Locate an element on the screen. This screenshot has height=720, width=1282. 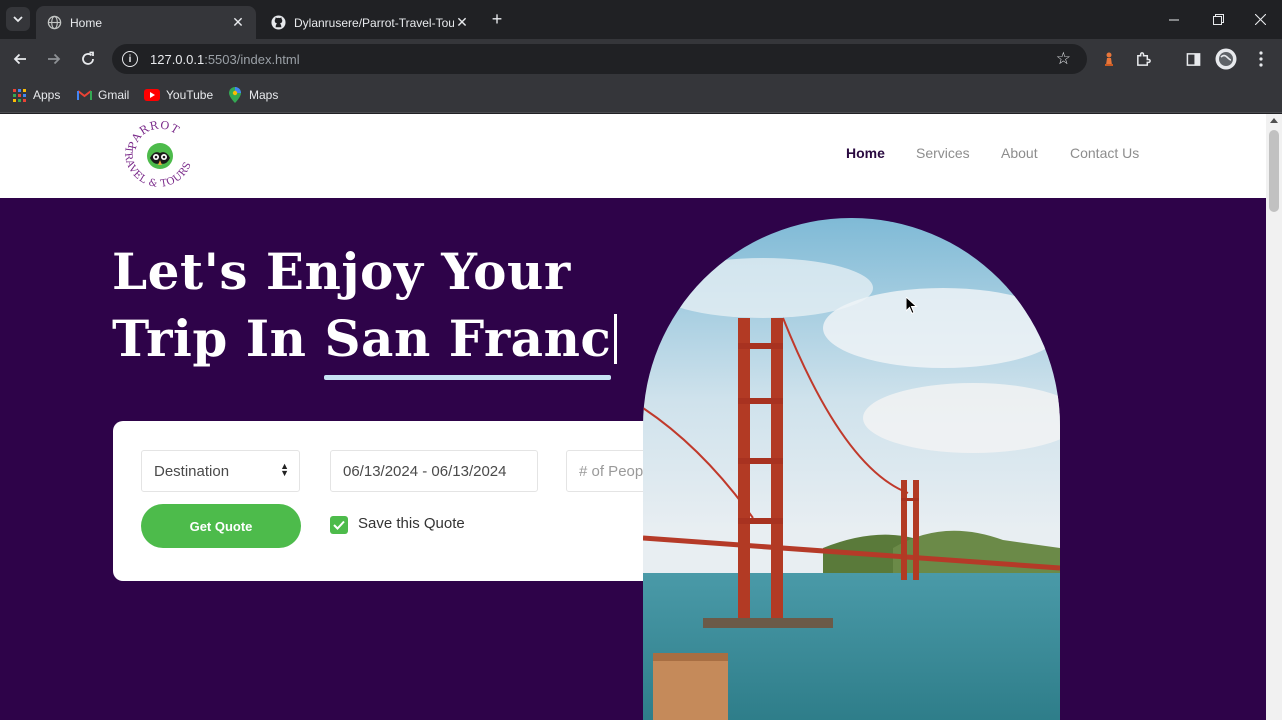
mouse-cursor-icon is located at coordinates (912, 306).